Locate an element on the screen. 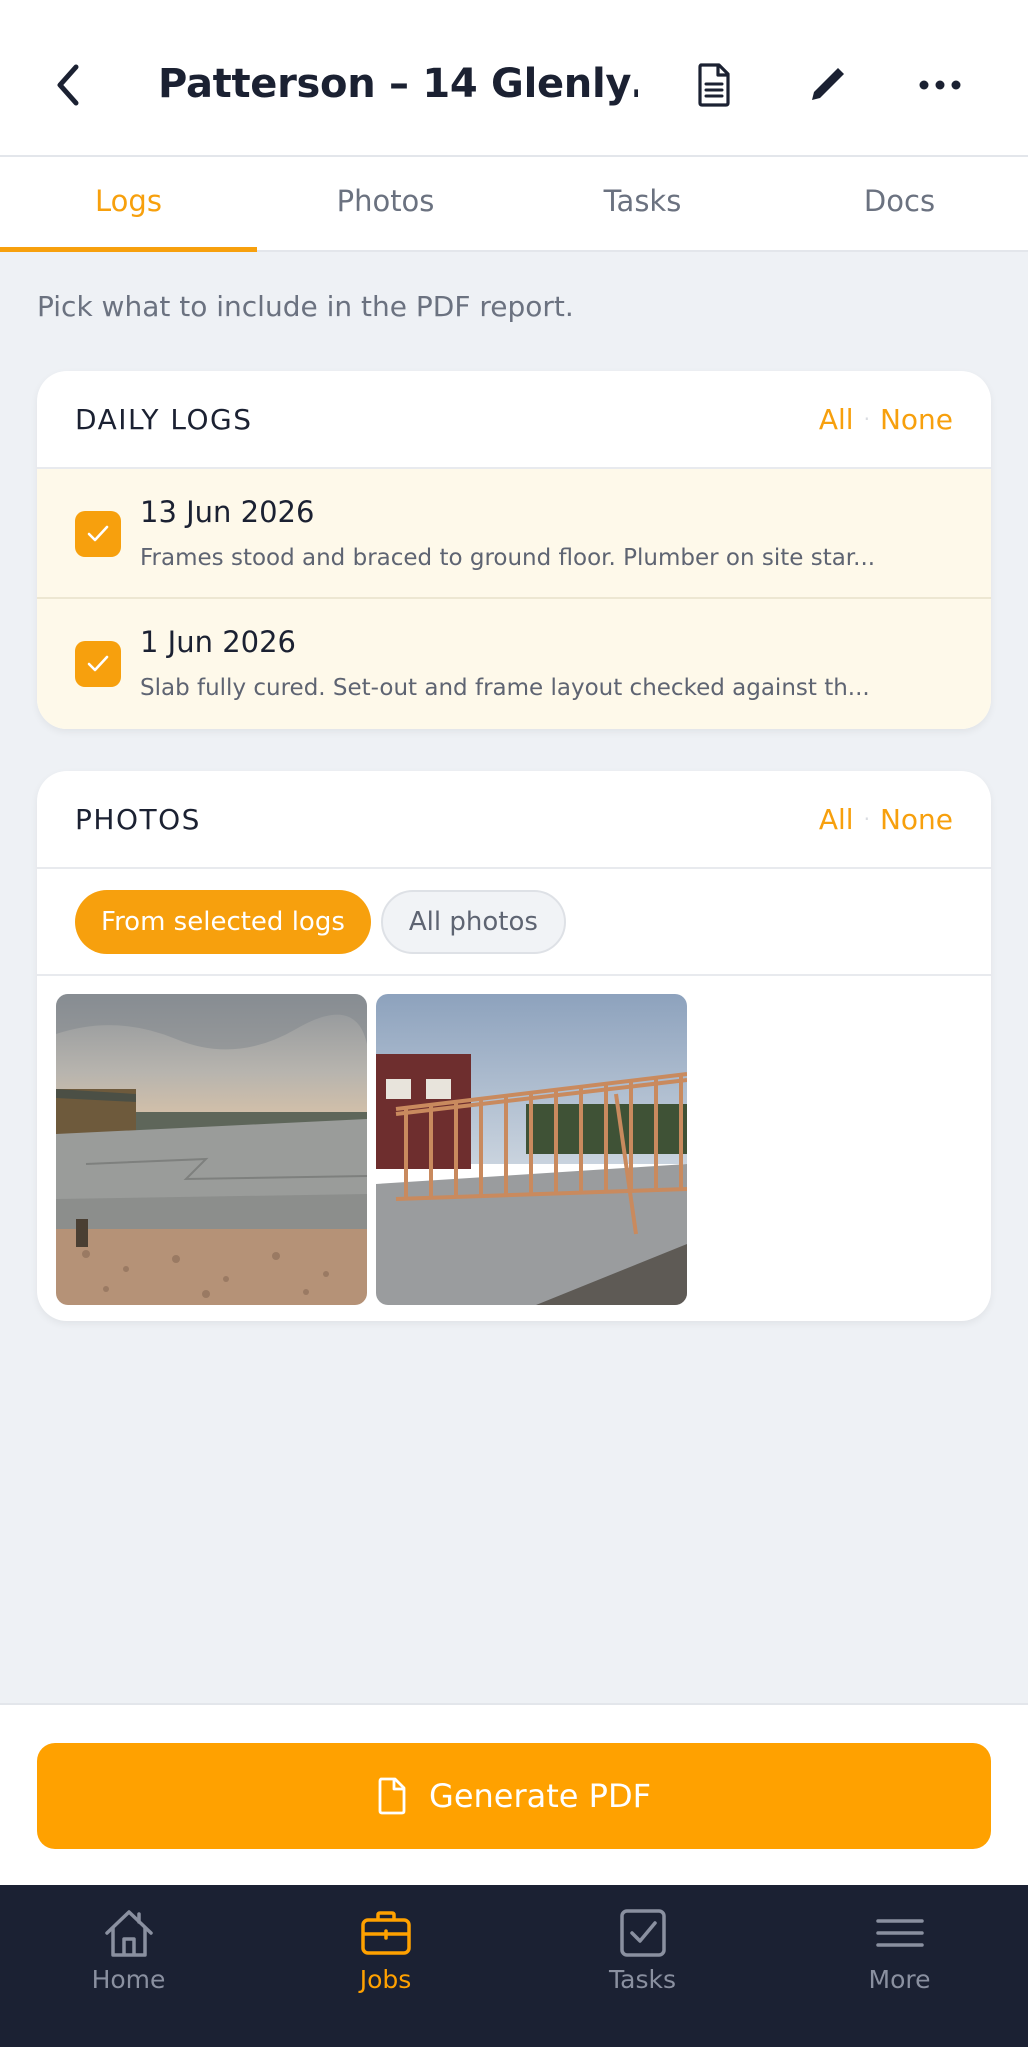 This screenshot has height=2047, width=1028. briefcase-icon is located at coordinates (385, 1933).